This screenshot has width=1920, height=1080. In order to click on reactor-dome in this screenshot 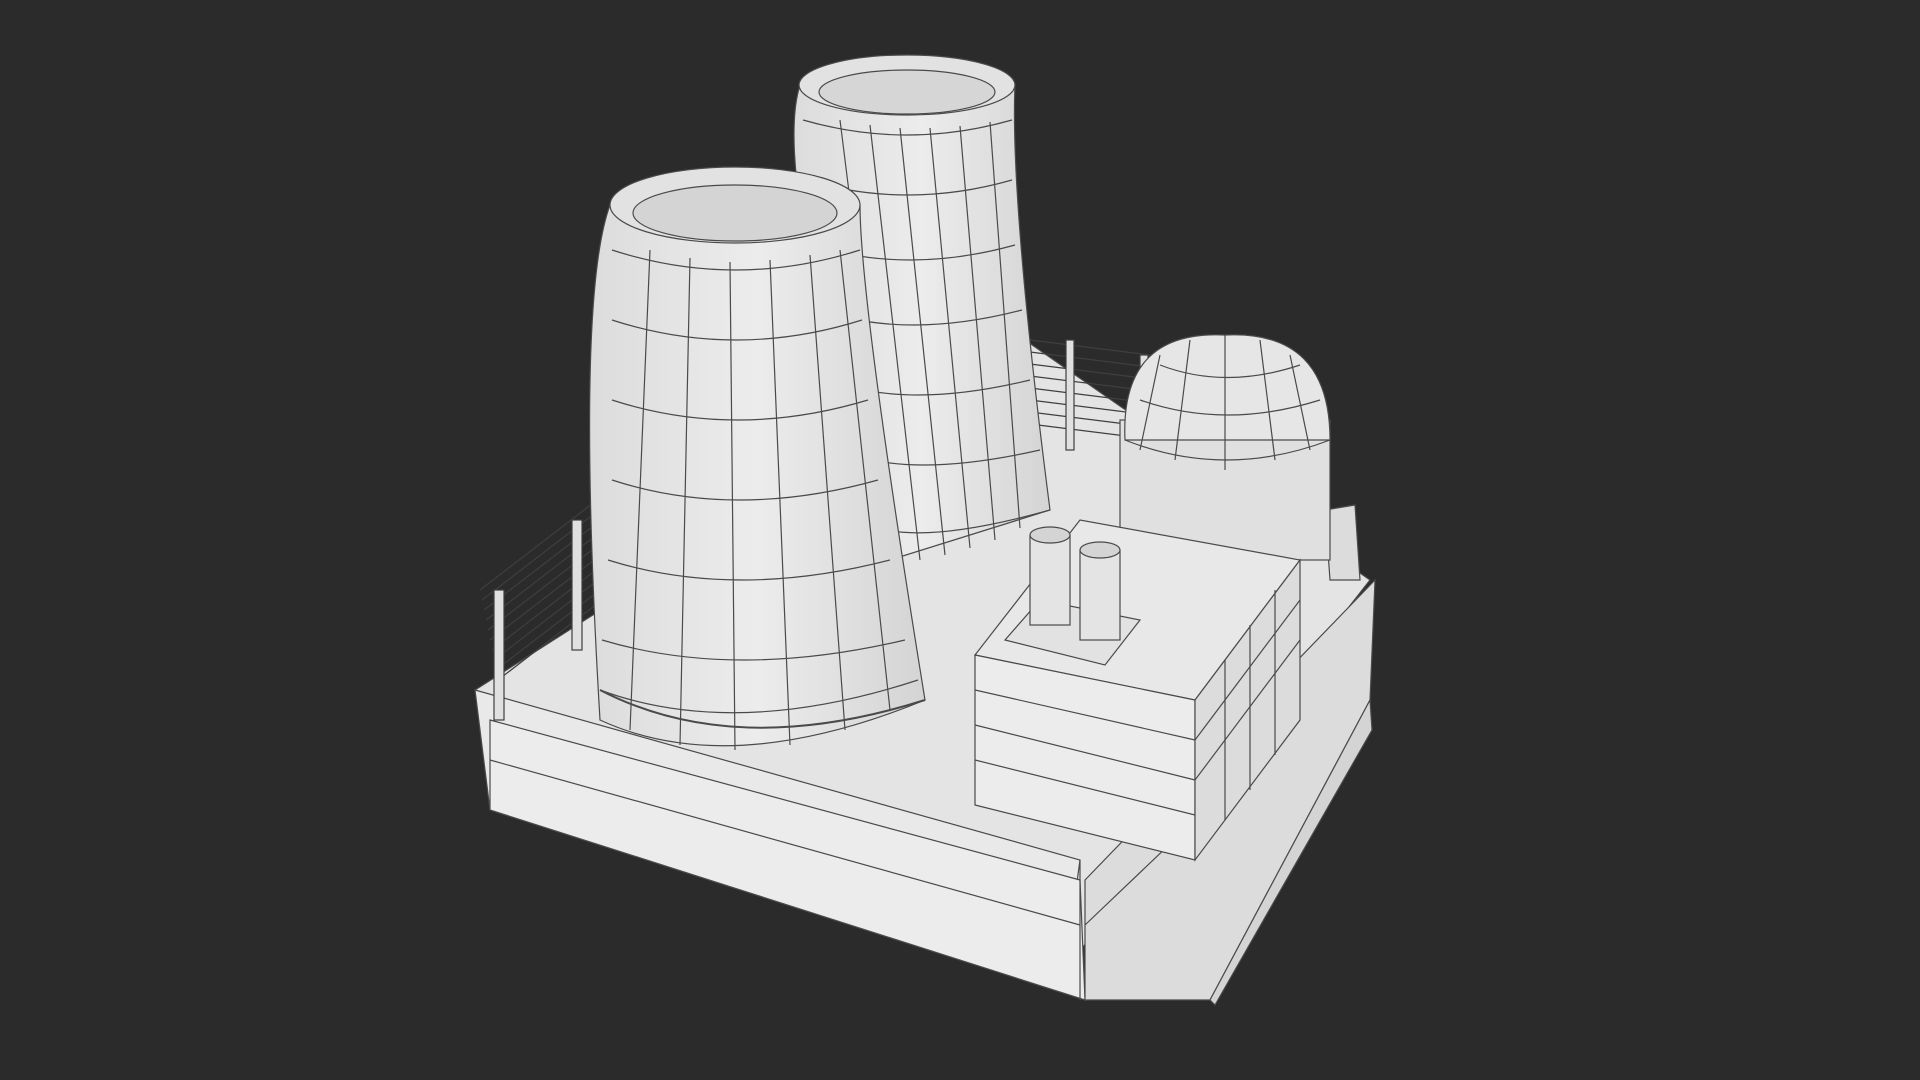, I will do `click(1225, 447)`.